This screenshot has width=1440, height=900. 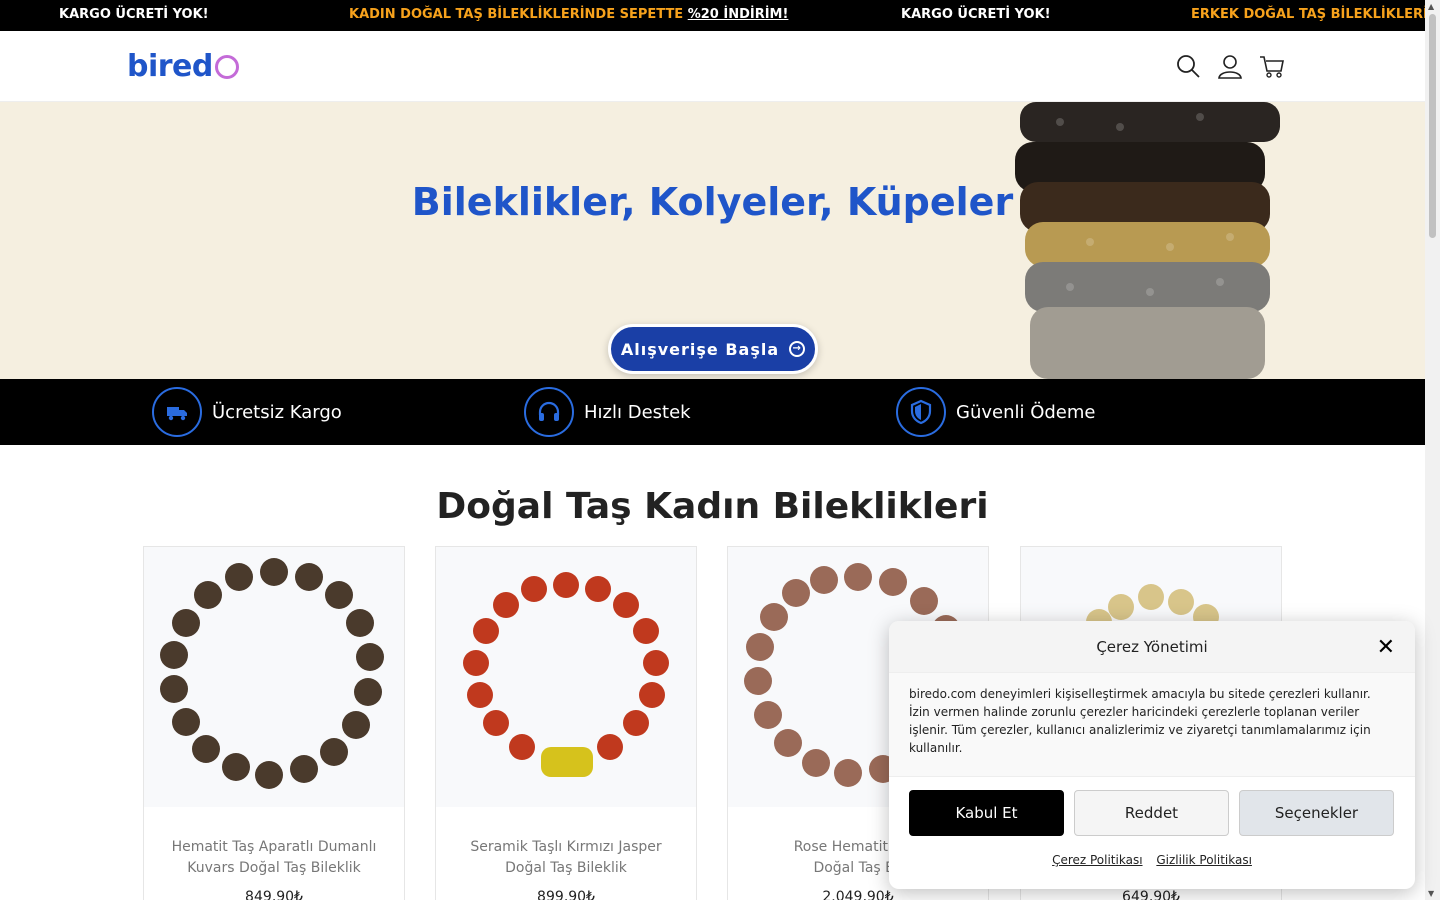 I want to click on cookie-policy-link: Çerez Politikası, so click(x=1097, y=860).